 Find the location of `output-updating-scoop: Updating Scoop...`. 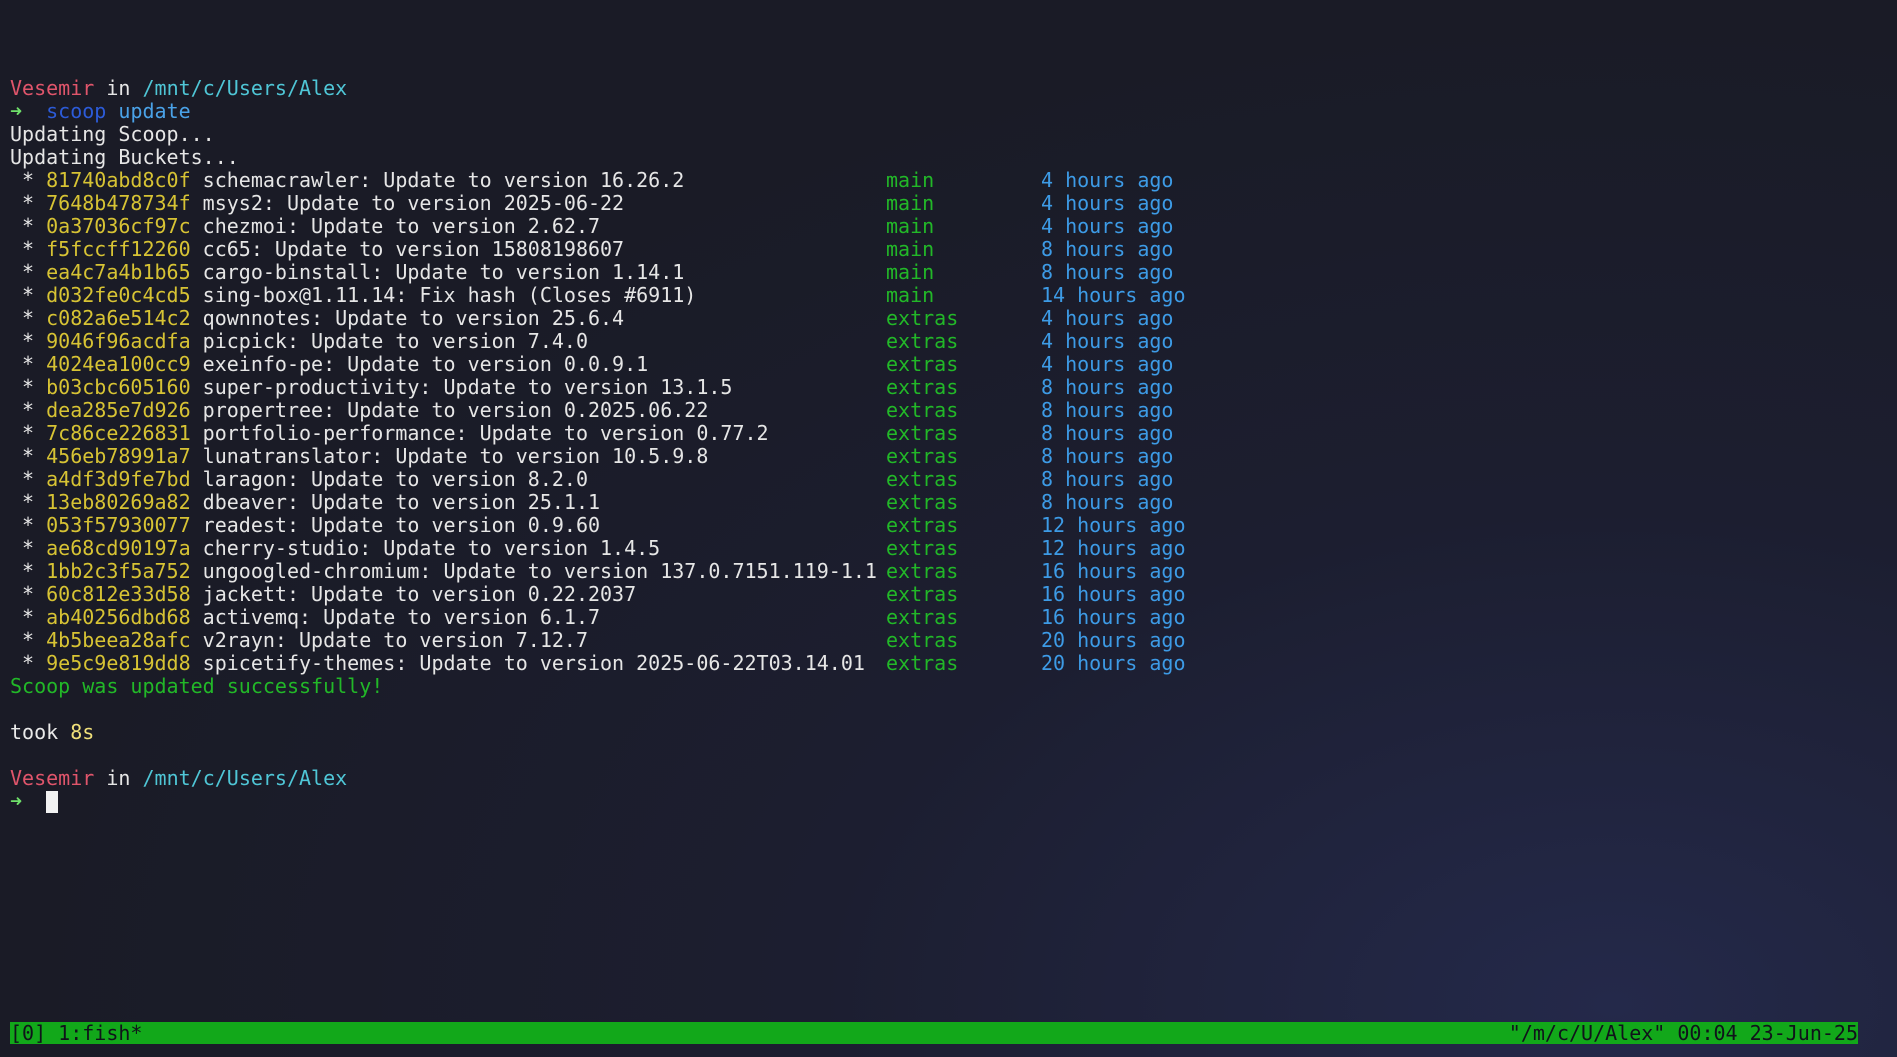

output-updating-scoop: Updating Scoop... is located at coordinates (112, 134).